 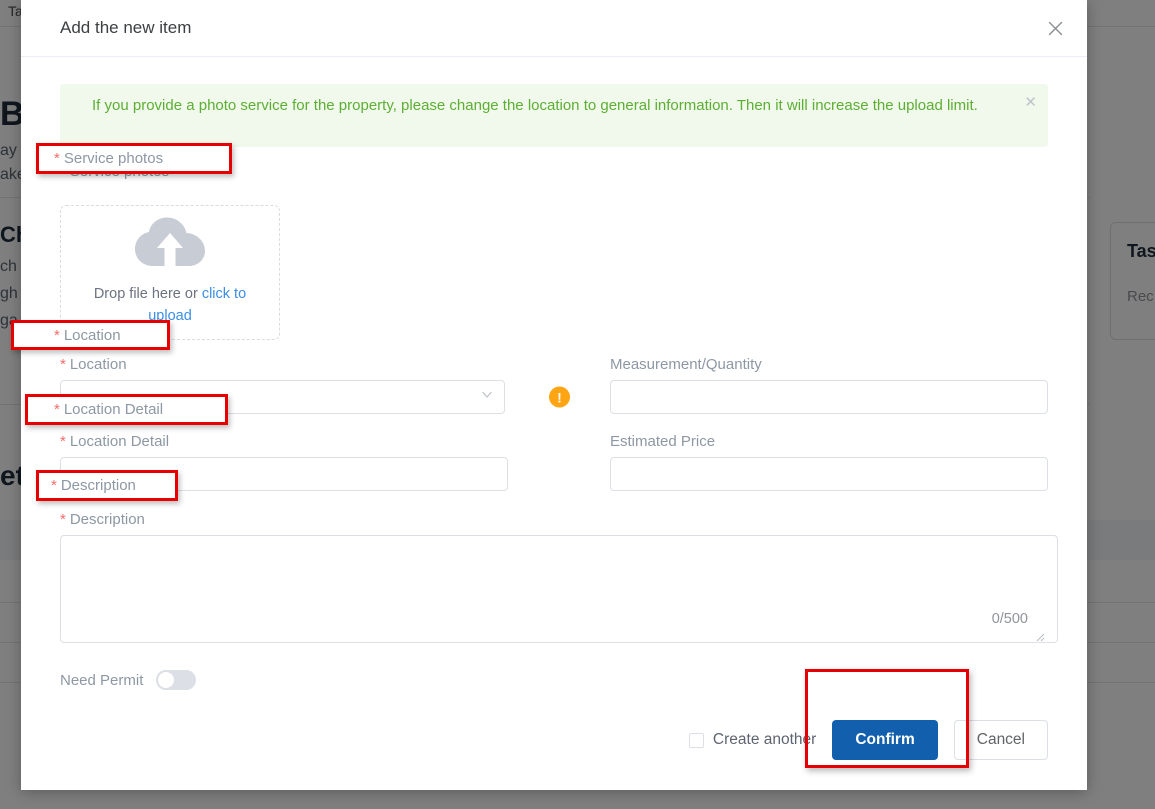 I want to click on estimated-price-field: Estimated Price, so click(x=829, y=462).